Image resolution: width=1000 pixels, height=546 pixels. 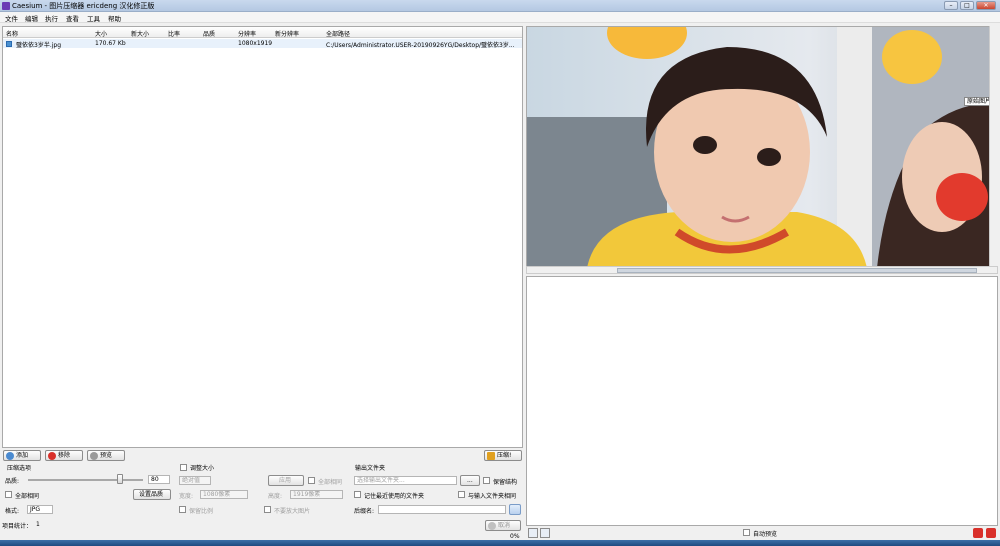 What do you see at coordinates (140, 33) in the screenshot?
I see `col-new-size: 新大小` at bounding box center [140, 33].